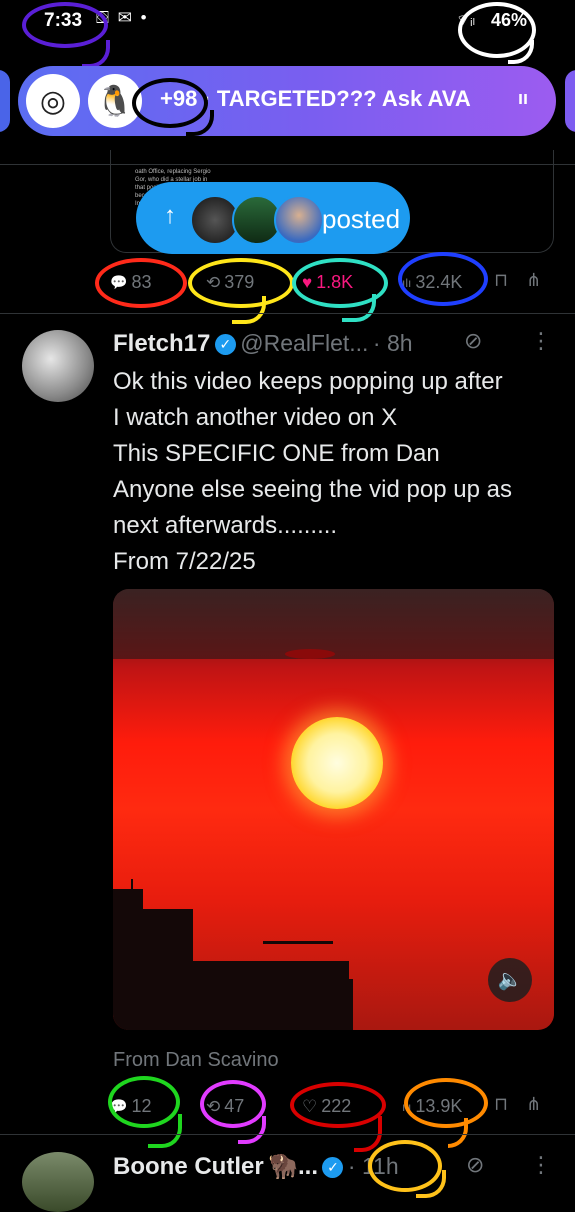 The height and width of the screenshot is (1212, 575). Describe the element at coordinates (161, 343) in the screenshot. I see `author-name: Fletch17` at that location.